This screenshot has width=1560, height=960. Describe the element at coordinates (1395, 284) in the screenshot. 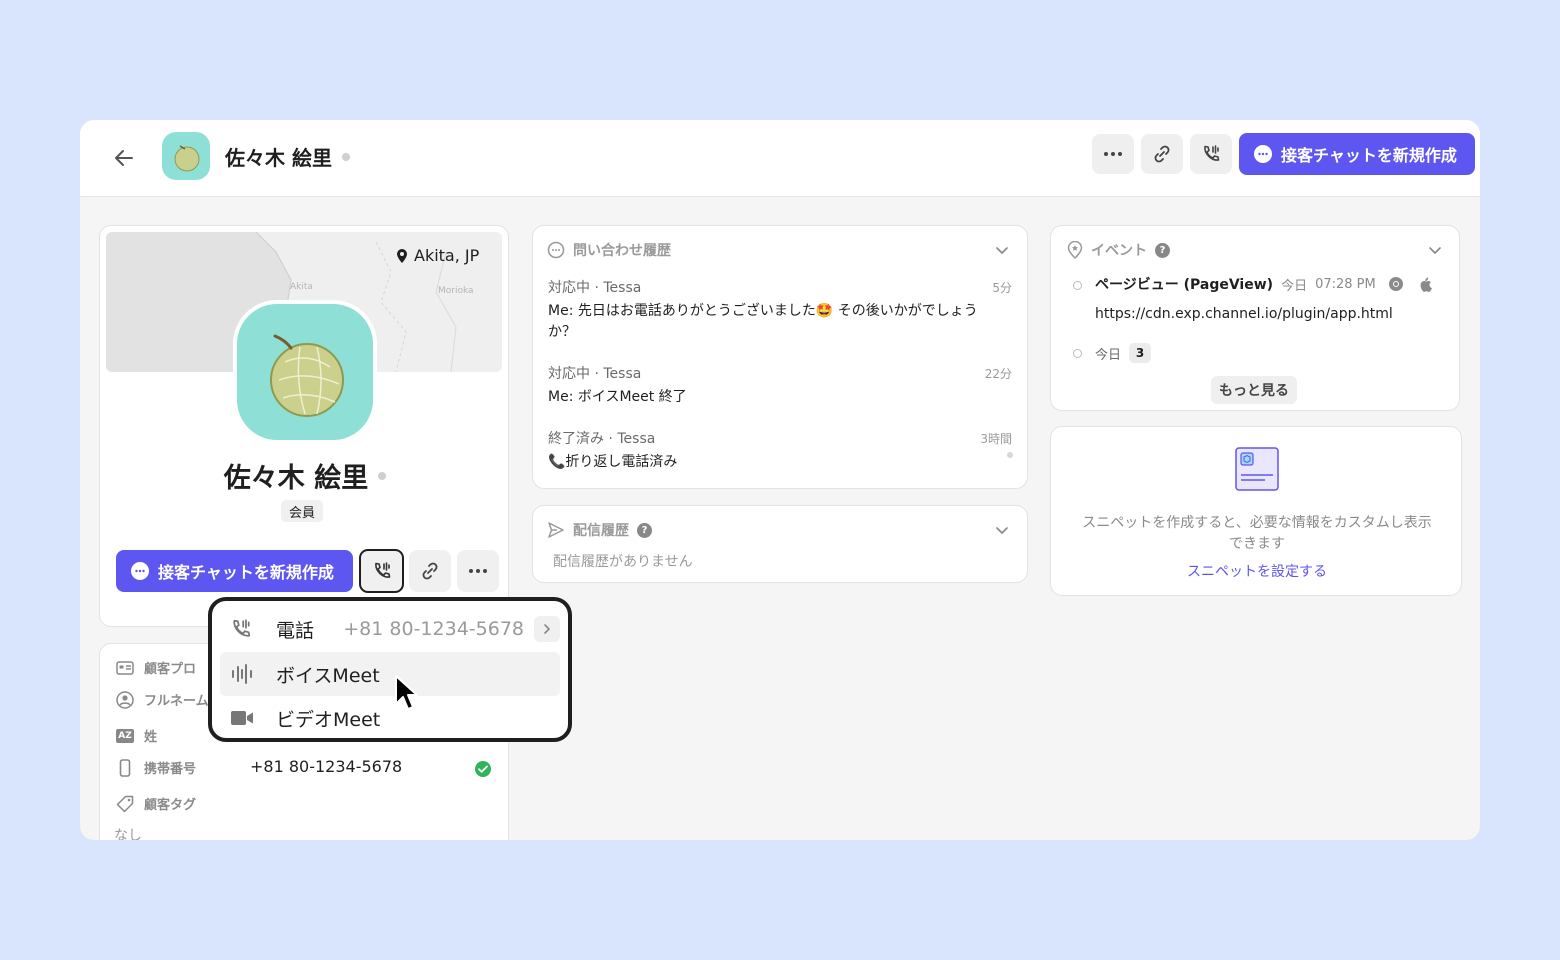

I see `chrome-icon` at that location.